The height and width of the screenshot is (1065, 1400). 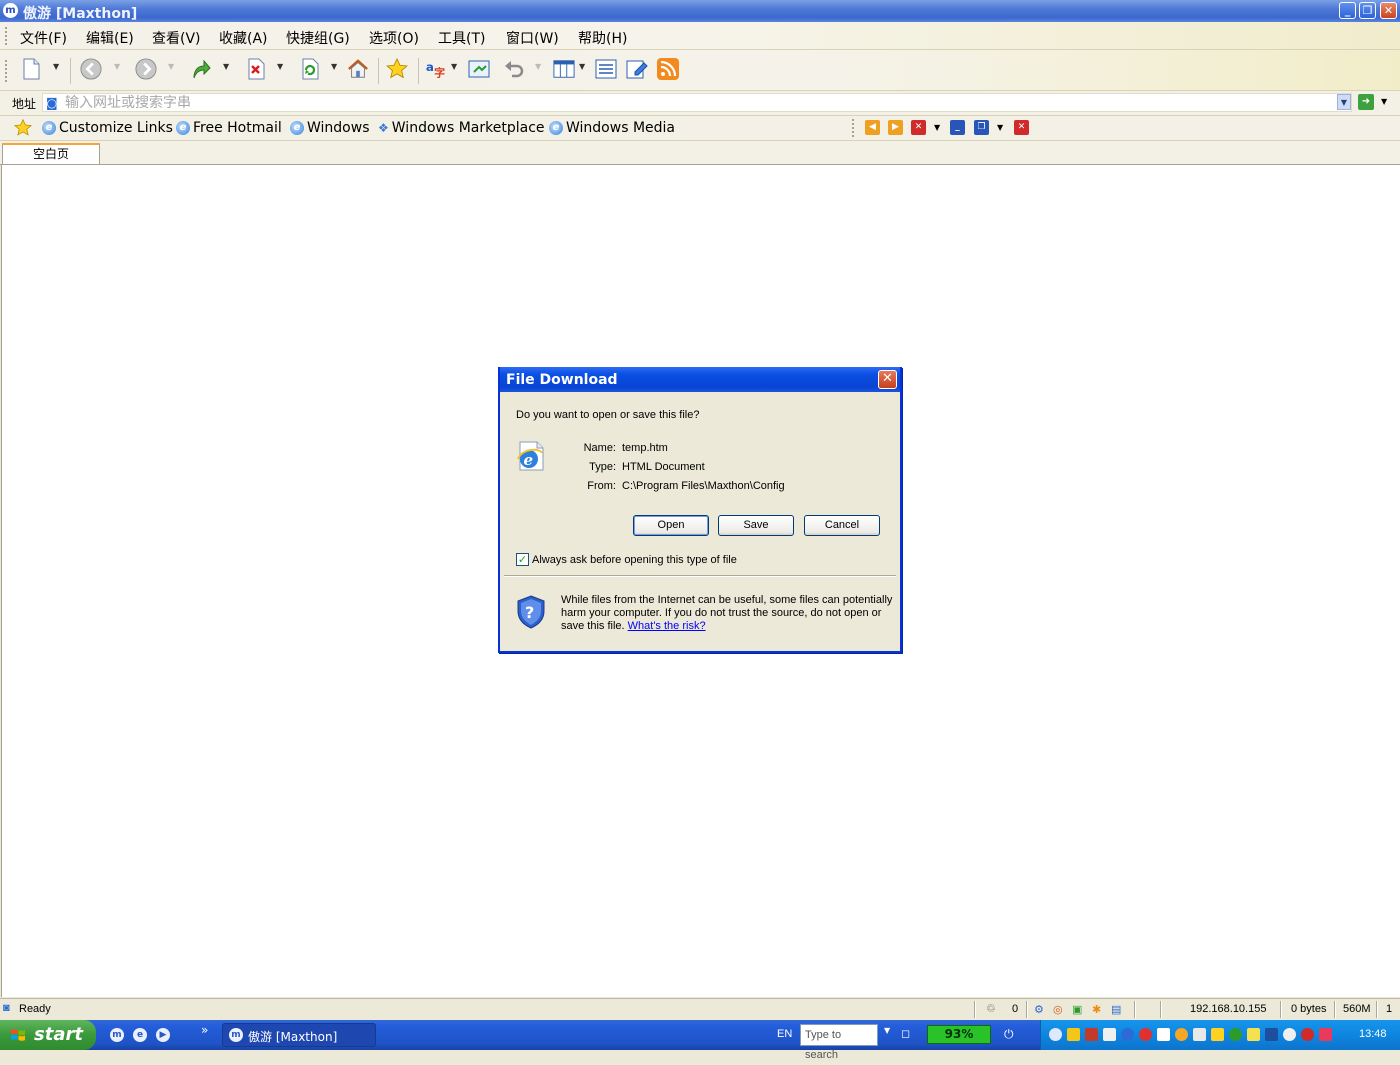 What do you see at coordinates (1055, 1034) in the screenshot?
I see `tray-maxthon-icon` at bounding box center [1055, 1034].